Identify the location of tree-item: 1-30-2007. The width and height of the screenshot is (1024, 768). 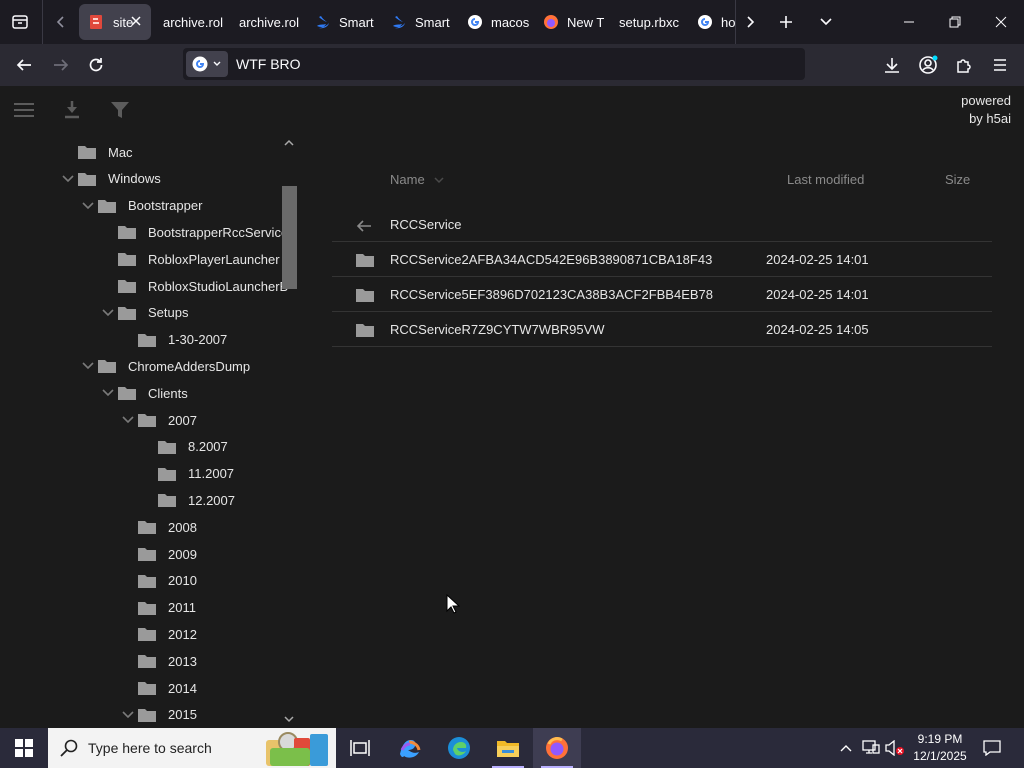
(172, 340).